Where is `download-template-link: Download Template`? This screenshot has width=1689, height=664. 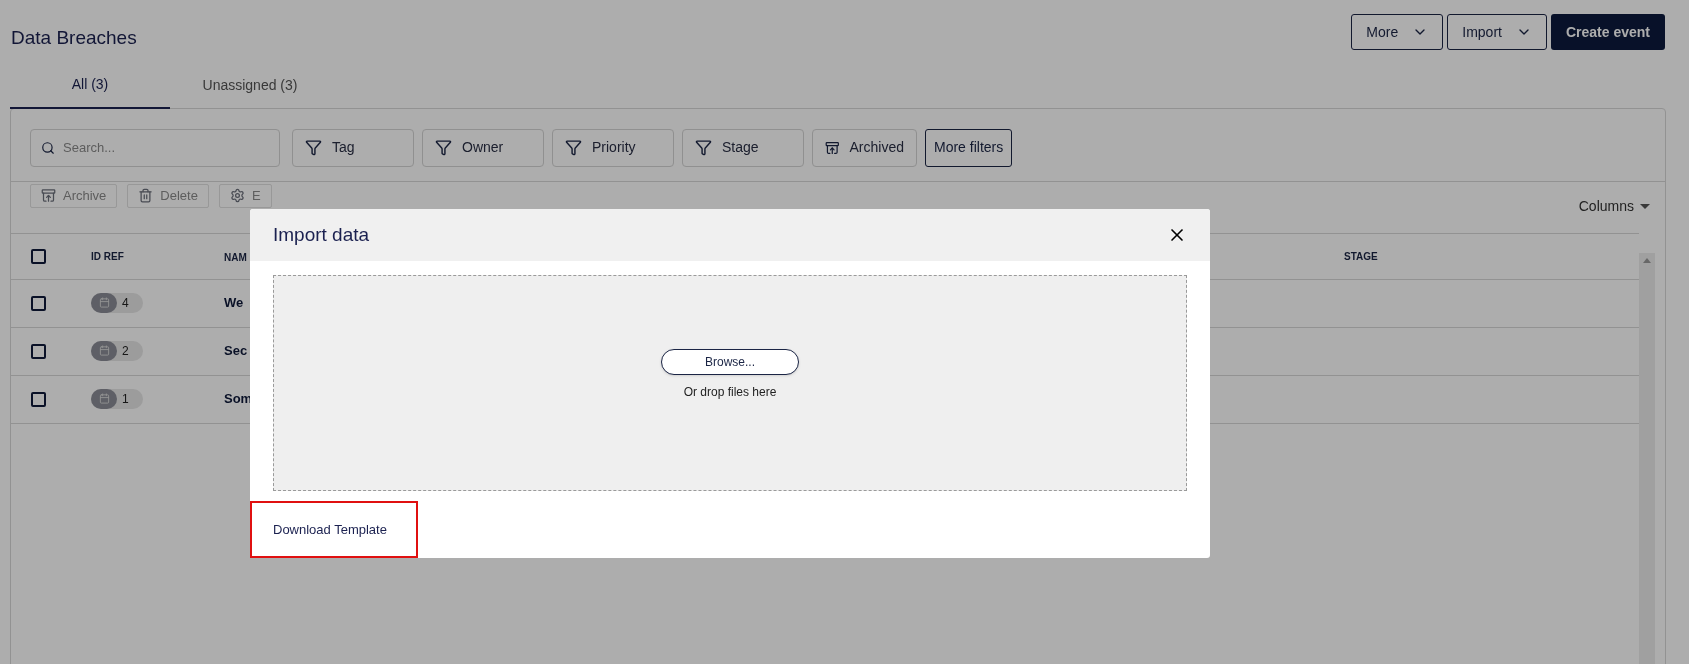
download-template-link: Download Template is located at coordinates (334, 529).